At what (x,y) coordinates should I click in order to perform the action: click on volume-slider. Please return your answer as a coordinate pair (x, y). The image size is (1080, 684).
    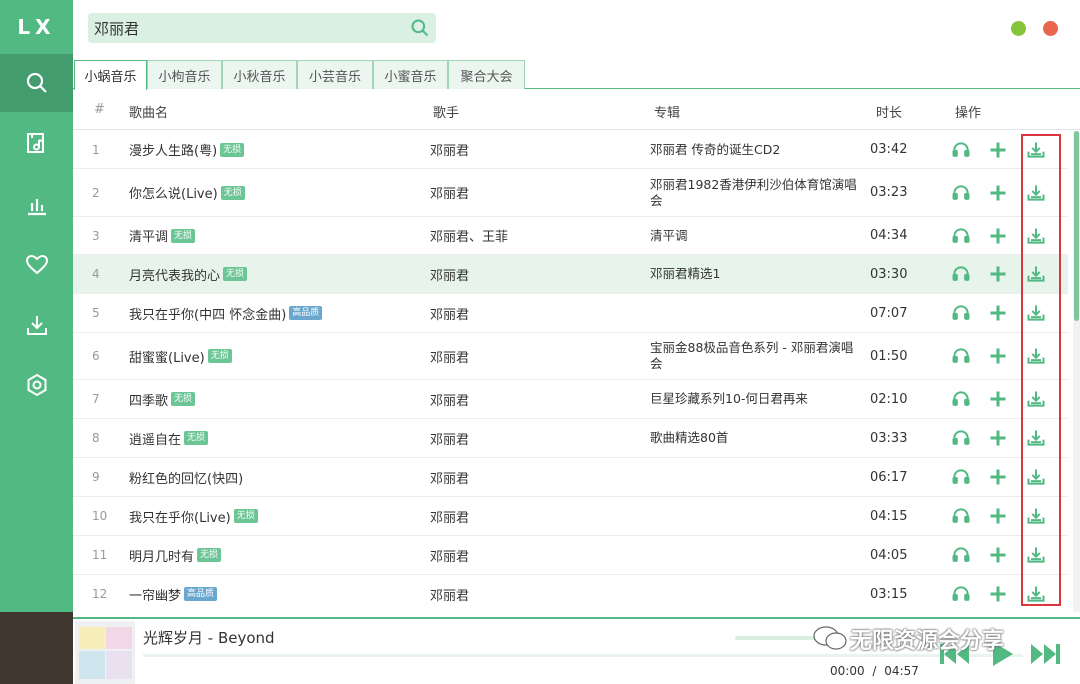
    Looking at the image, I should click on (777, 638).